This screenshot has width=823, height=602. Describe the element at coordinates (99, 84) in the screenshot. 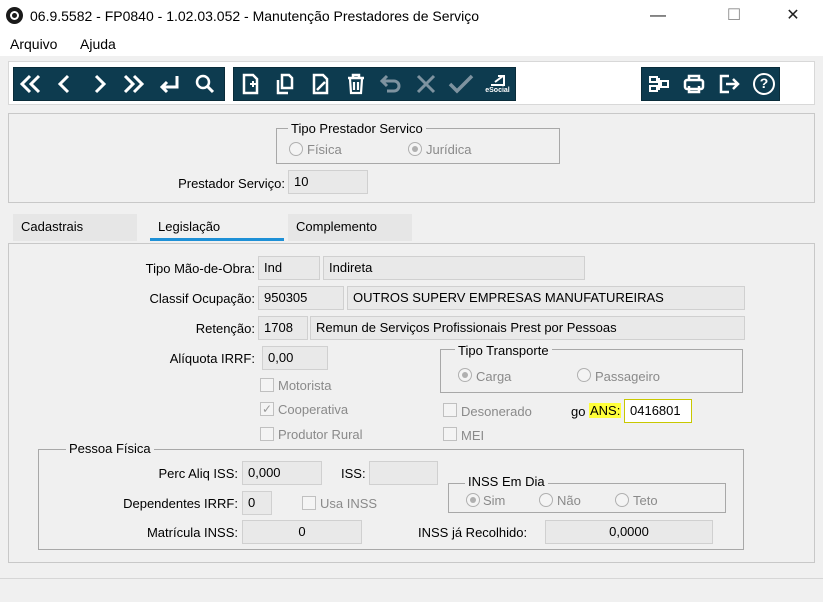

I see `next-icon` at that location.